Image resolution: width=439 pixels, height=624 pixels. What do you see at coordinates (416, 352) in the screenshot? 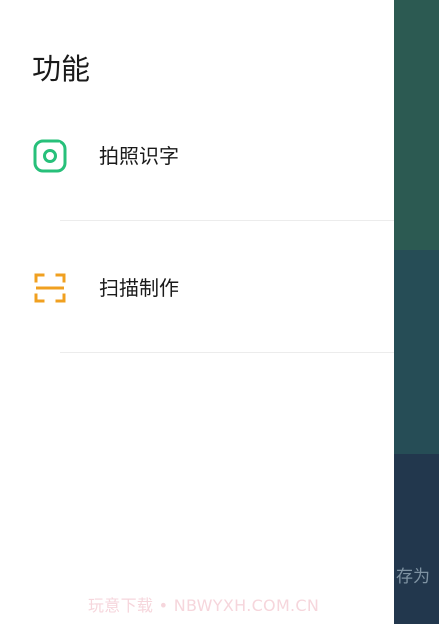
I see `background-panel-middle` at bounding box center [416, 352].